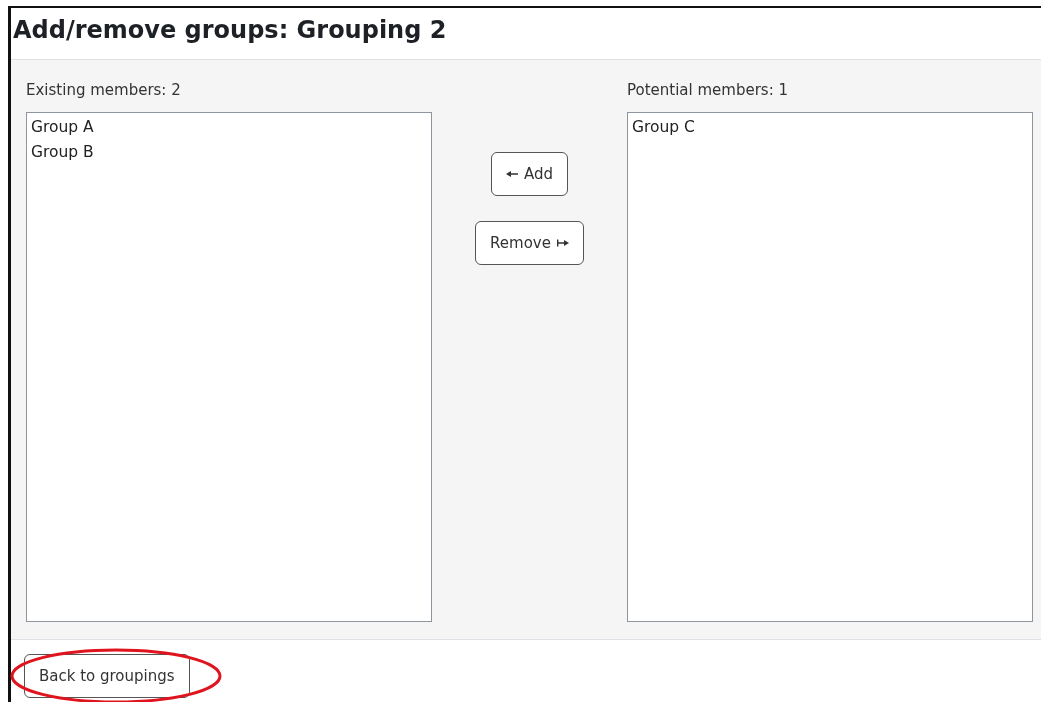 The image size is (1041, 702). I want to click on list-label: Existing members: 2, so click(104, 90).